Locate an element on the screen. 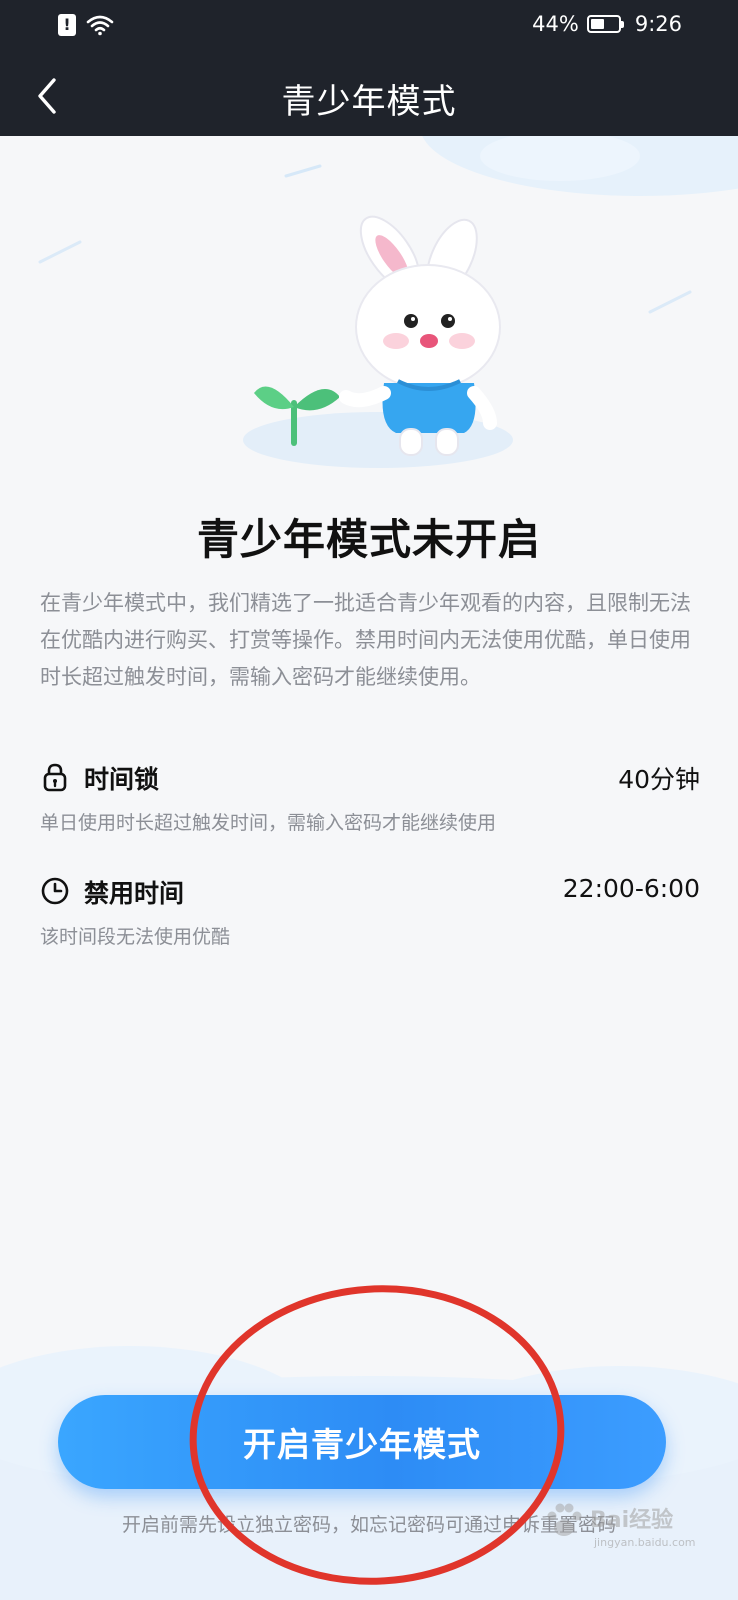 This screenshot has width=738, height=1600. setting-description: 单日使用时长超过触发时间，需输入密码才能继续使用 is located at coordinates (268, 823).